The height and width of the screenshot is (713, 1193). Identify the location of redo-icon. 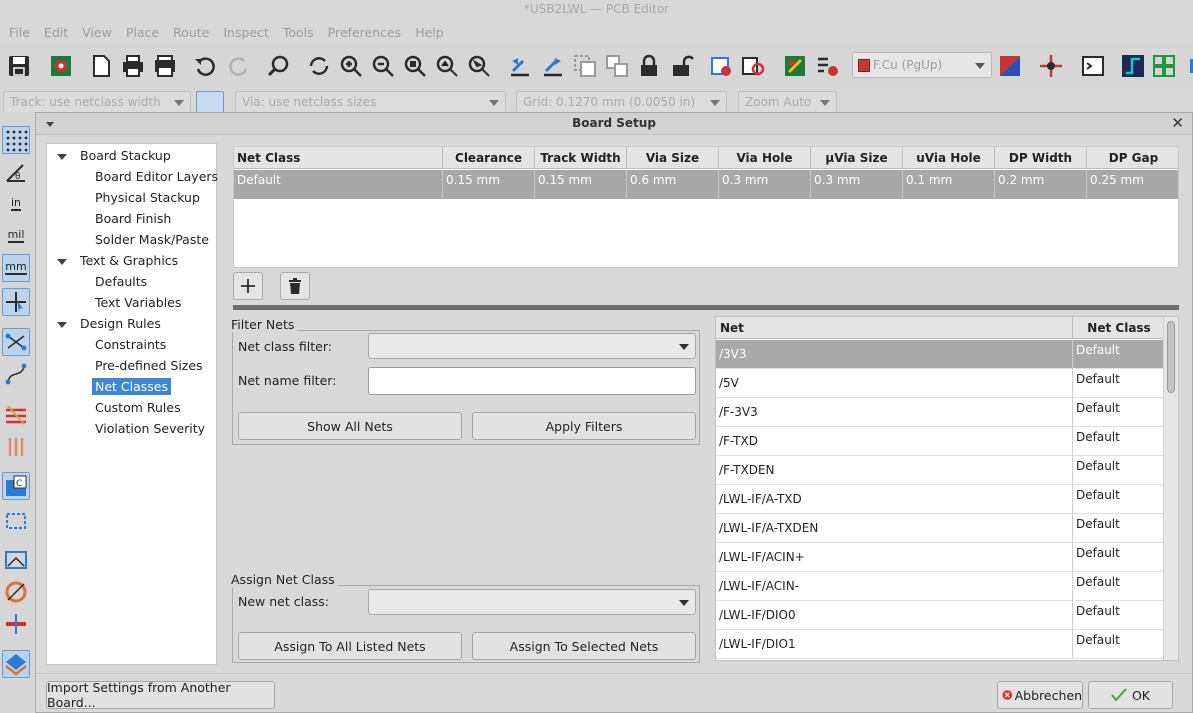
(239, 66).